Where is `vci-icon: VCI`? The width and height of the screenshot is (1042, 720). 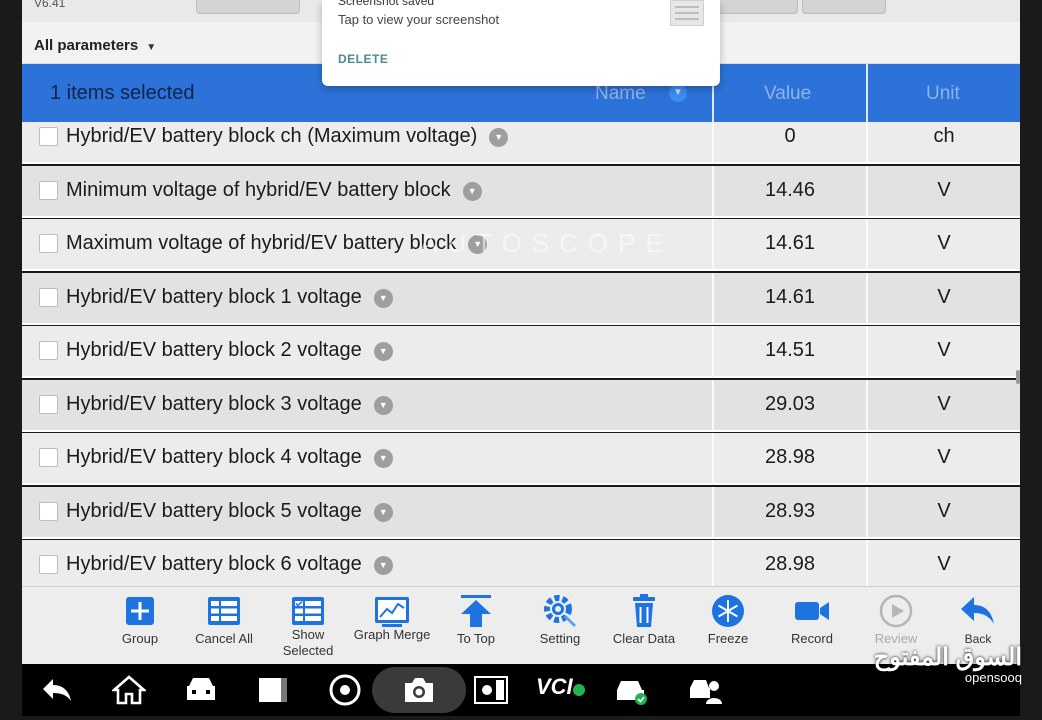 vci-icon: VCI is located at coordinates (564, 690).